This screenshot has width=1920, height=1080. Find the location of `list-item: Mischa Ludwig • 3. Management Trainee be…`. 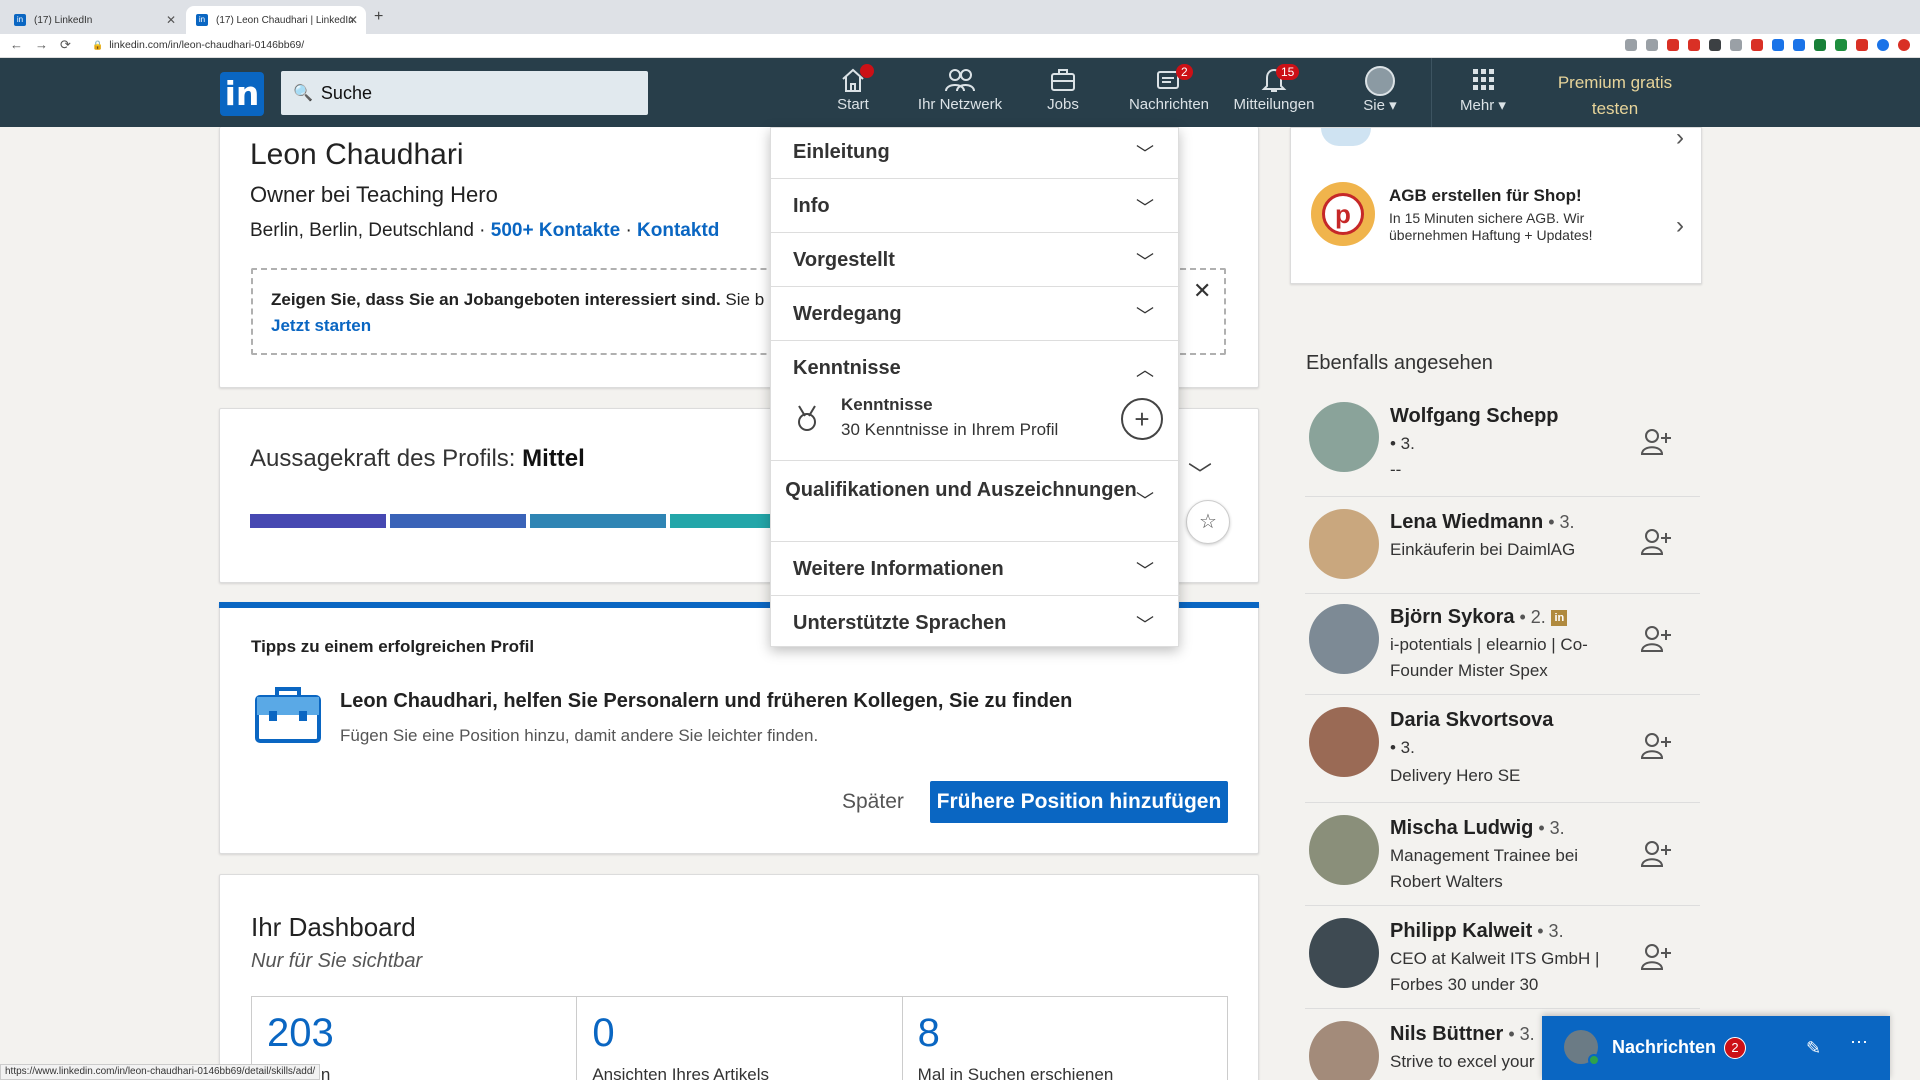

list-item: Mischa Ludwig • 3. Management Trainee be… is located at coordinates (1502, 854).